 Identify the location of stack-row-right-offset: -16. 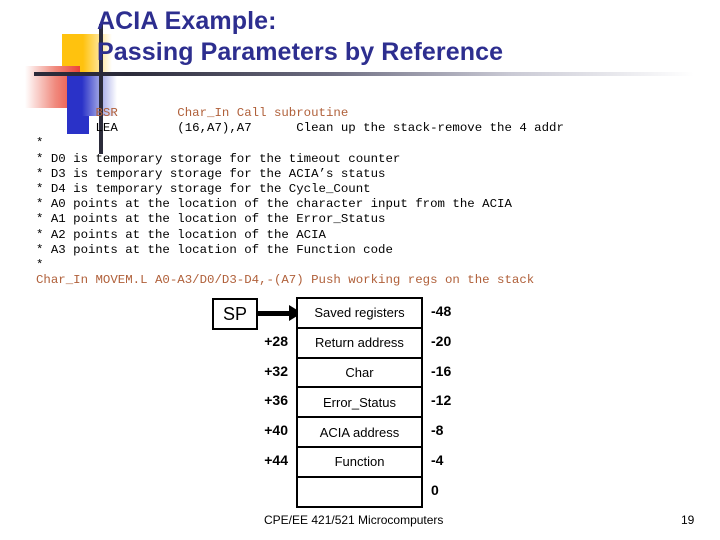
(441, 370).